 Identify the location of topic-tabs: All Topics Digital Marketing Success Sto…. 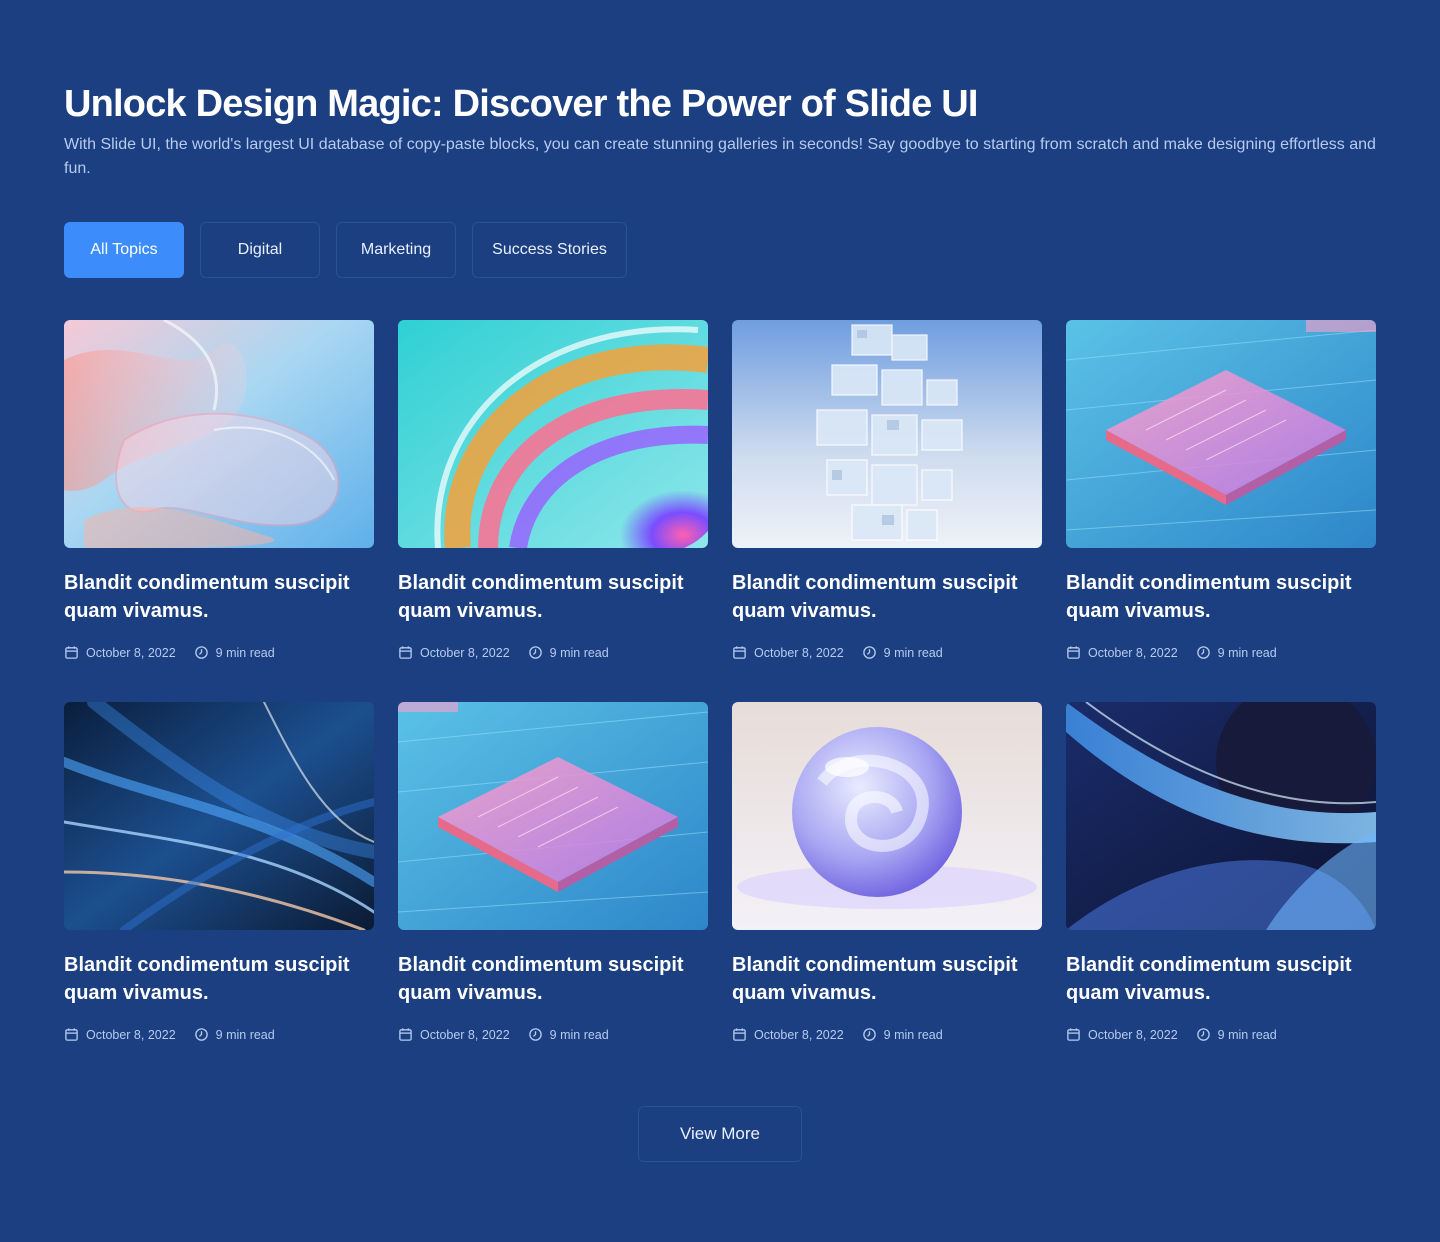
(345, 250).